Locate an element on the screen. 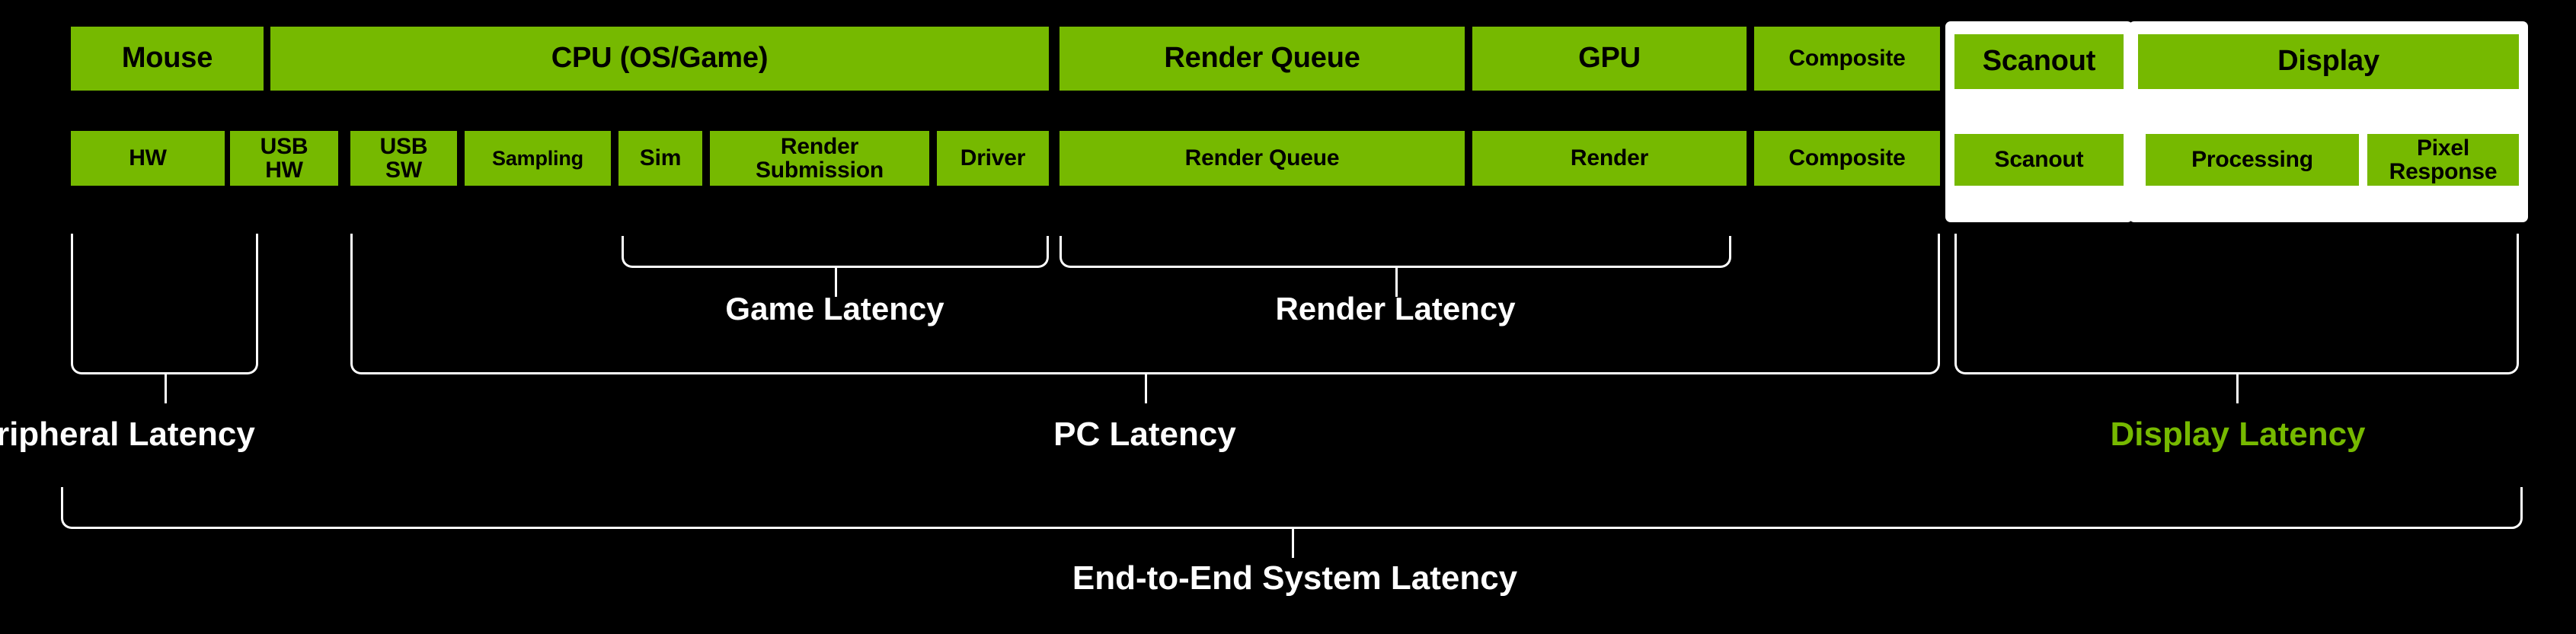 The image size is (2576, 634). stage-box-gpu: GPU is located at coordinates (1609, 59).